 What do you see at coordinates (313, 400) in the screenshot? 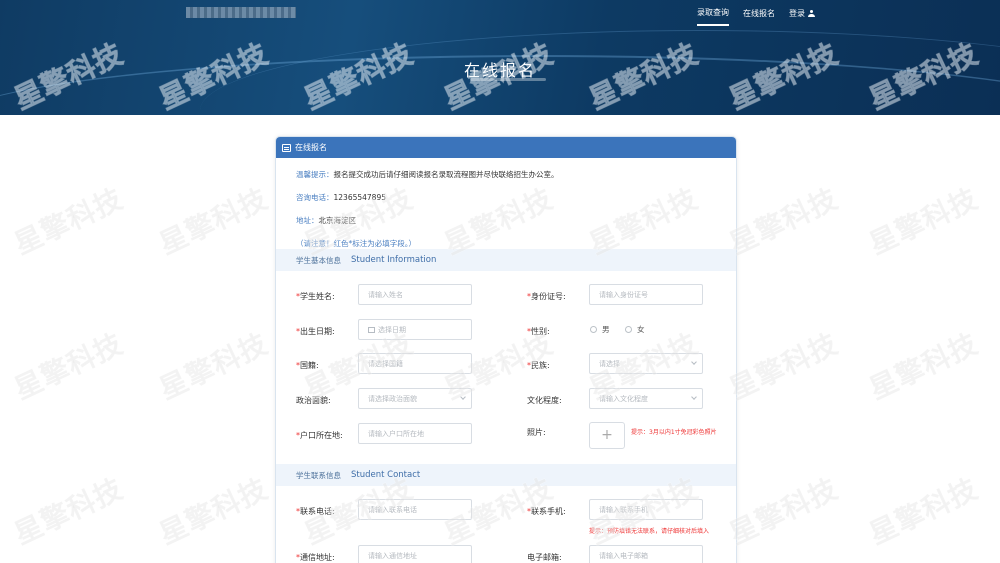
I see `political-label: 政治面貌:` at bounding box center [313, 400].